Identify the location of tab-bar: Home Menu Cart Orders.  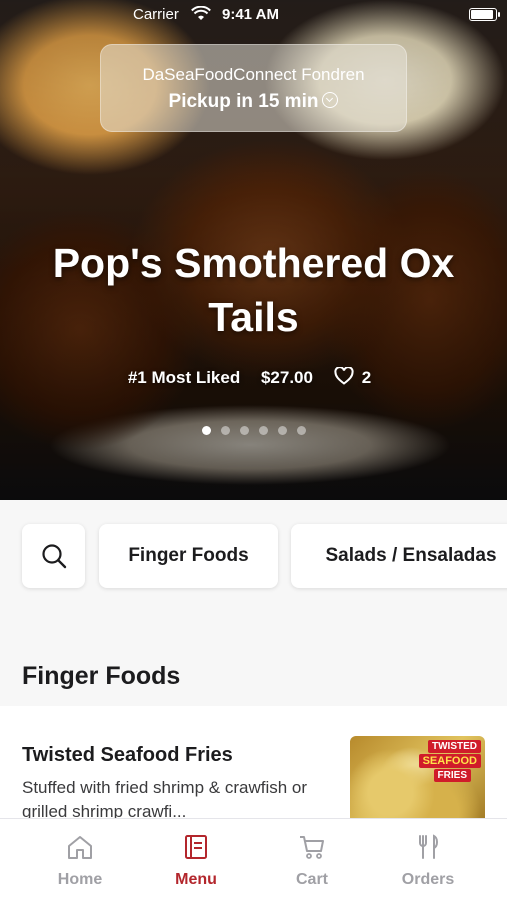
(253, 859).